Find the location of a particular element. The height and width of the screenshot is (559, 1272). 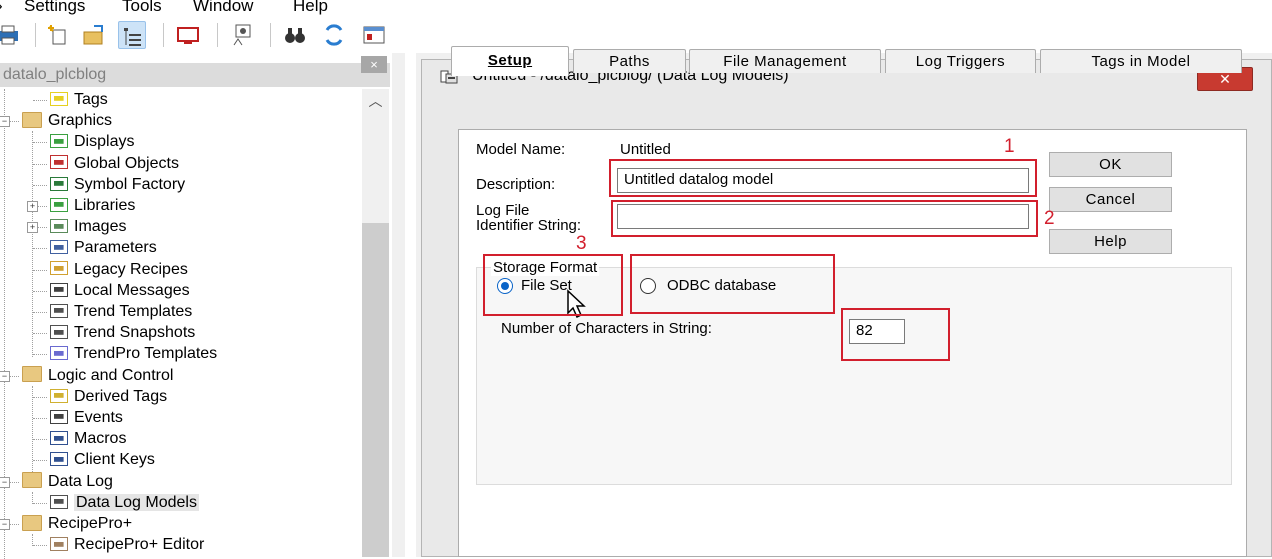

tree-item-trendpro-templates: TrendPro Templates is located at coordinates (133, 353).